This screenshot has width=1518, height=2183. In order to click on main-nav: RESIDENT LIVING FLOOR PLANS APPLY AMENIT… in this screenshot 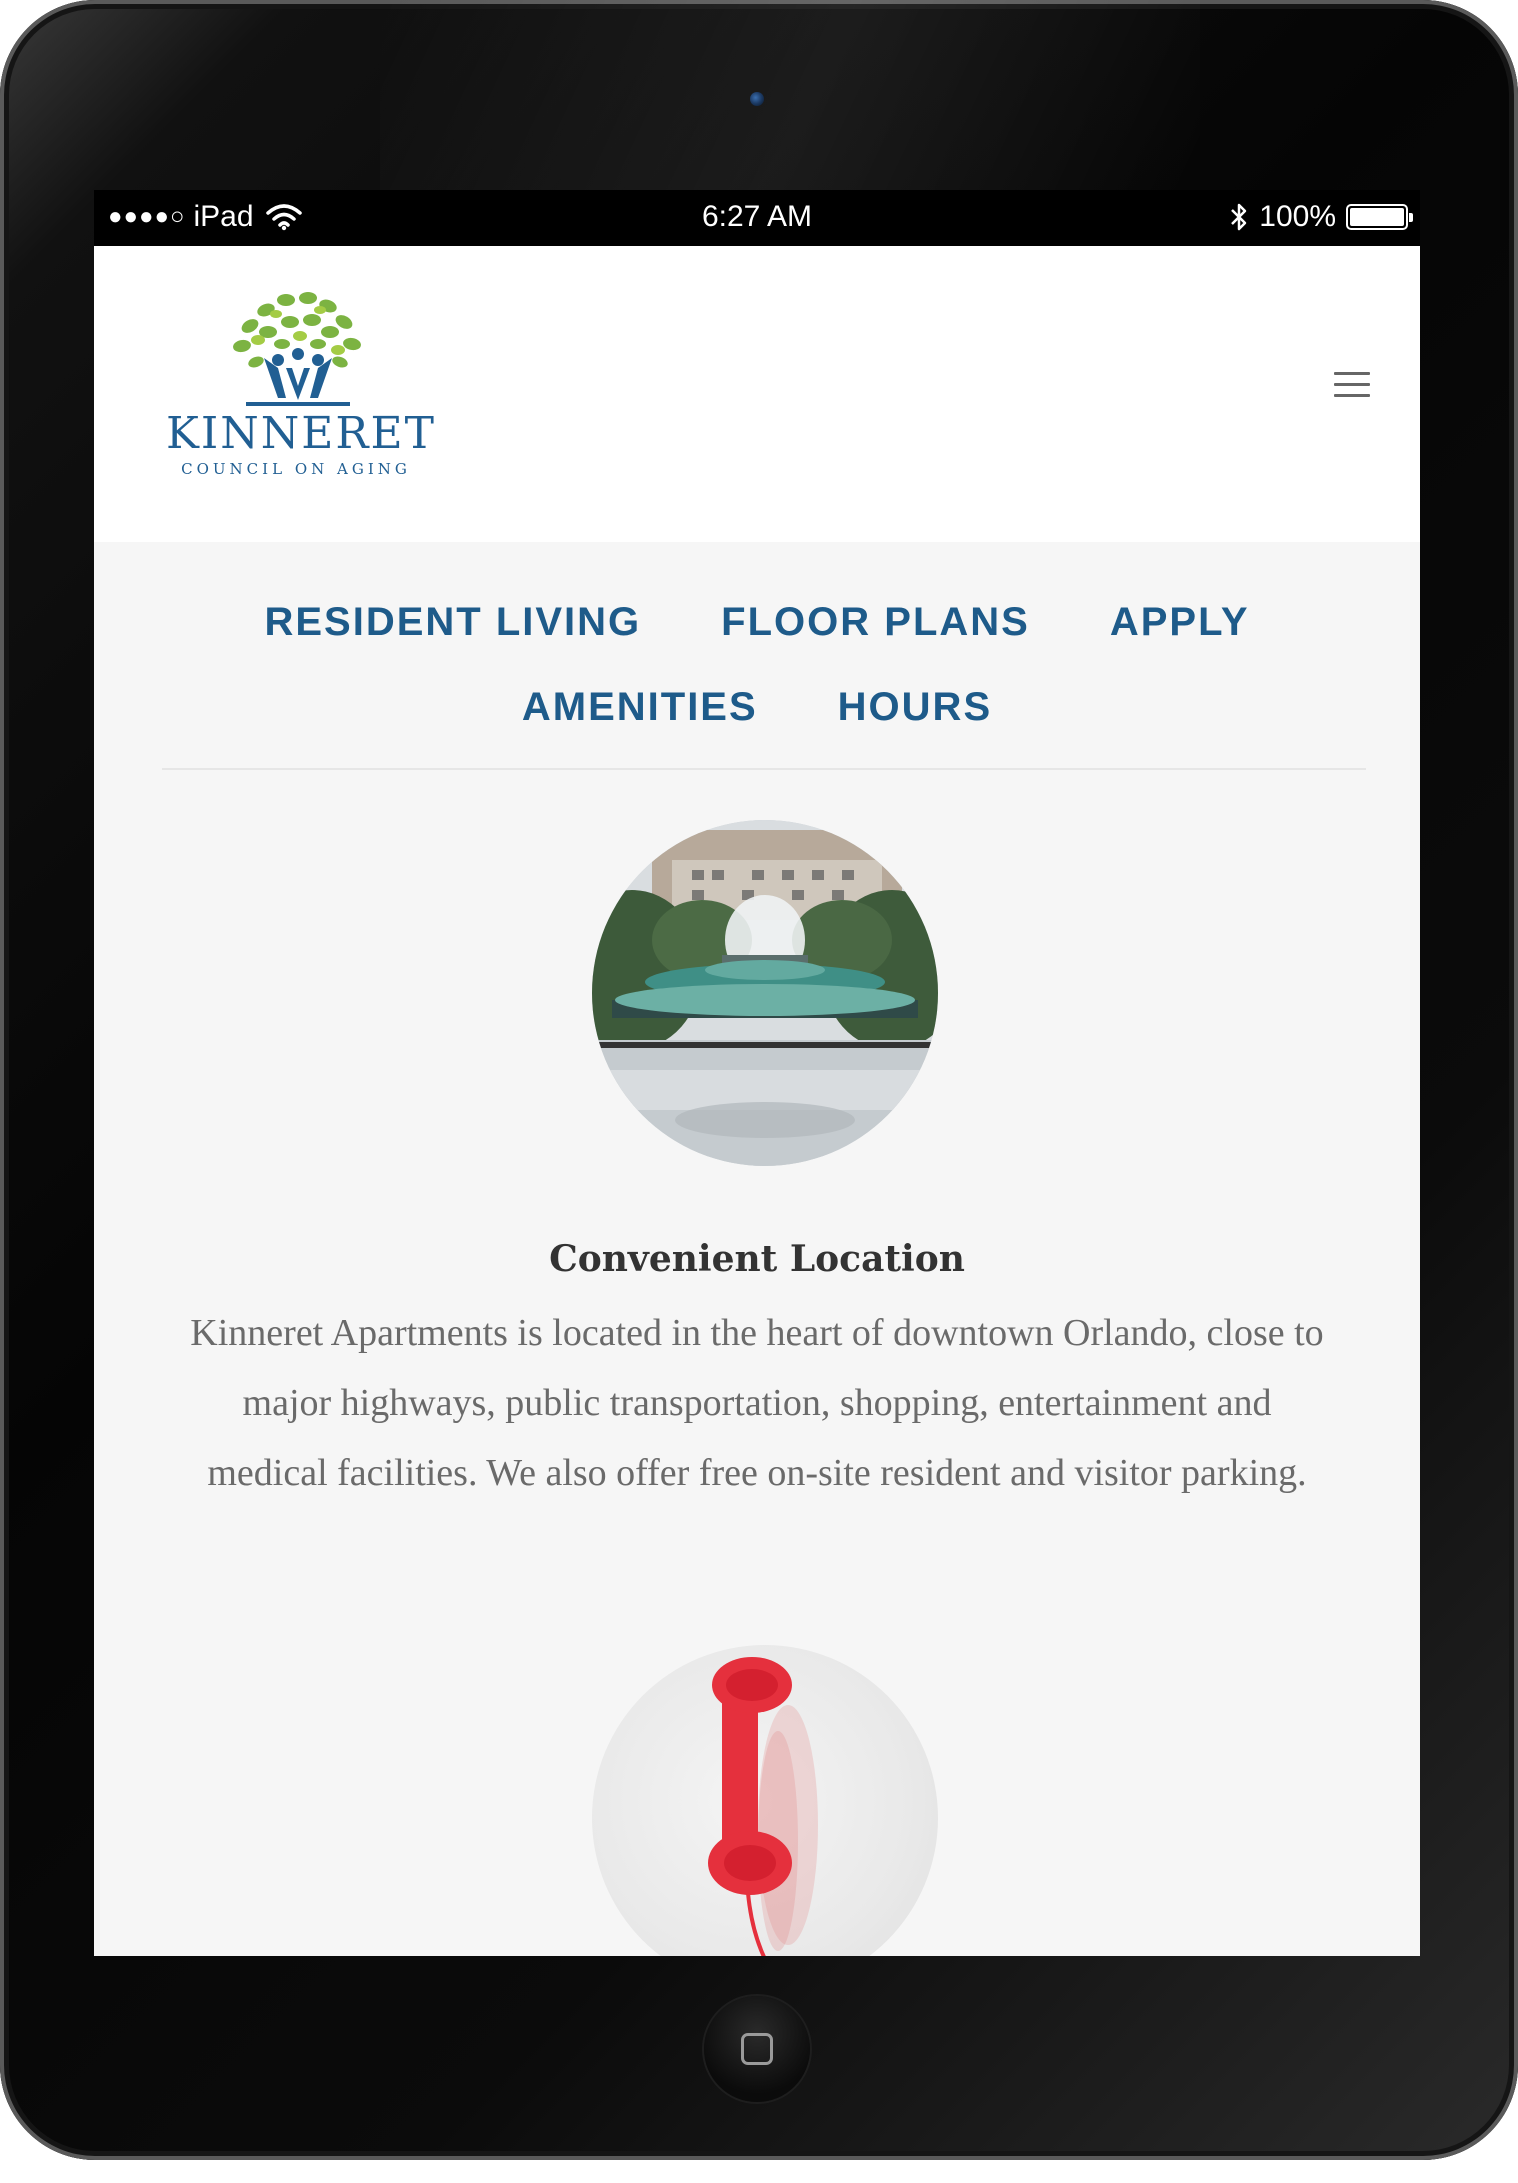, I will do `click(757, 656)`.